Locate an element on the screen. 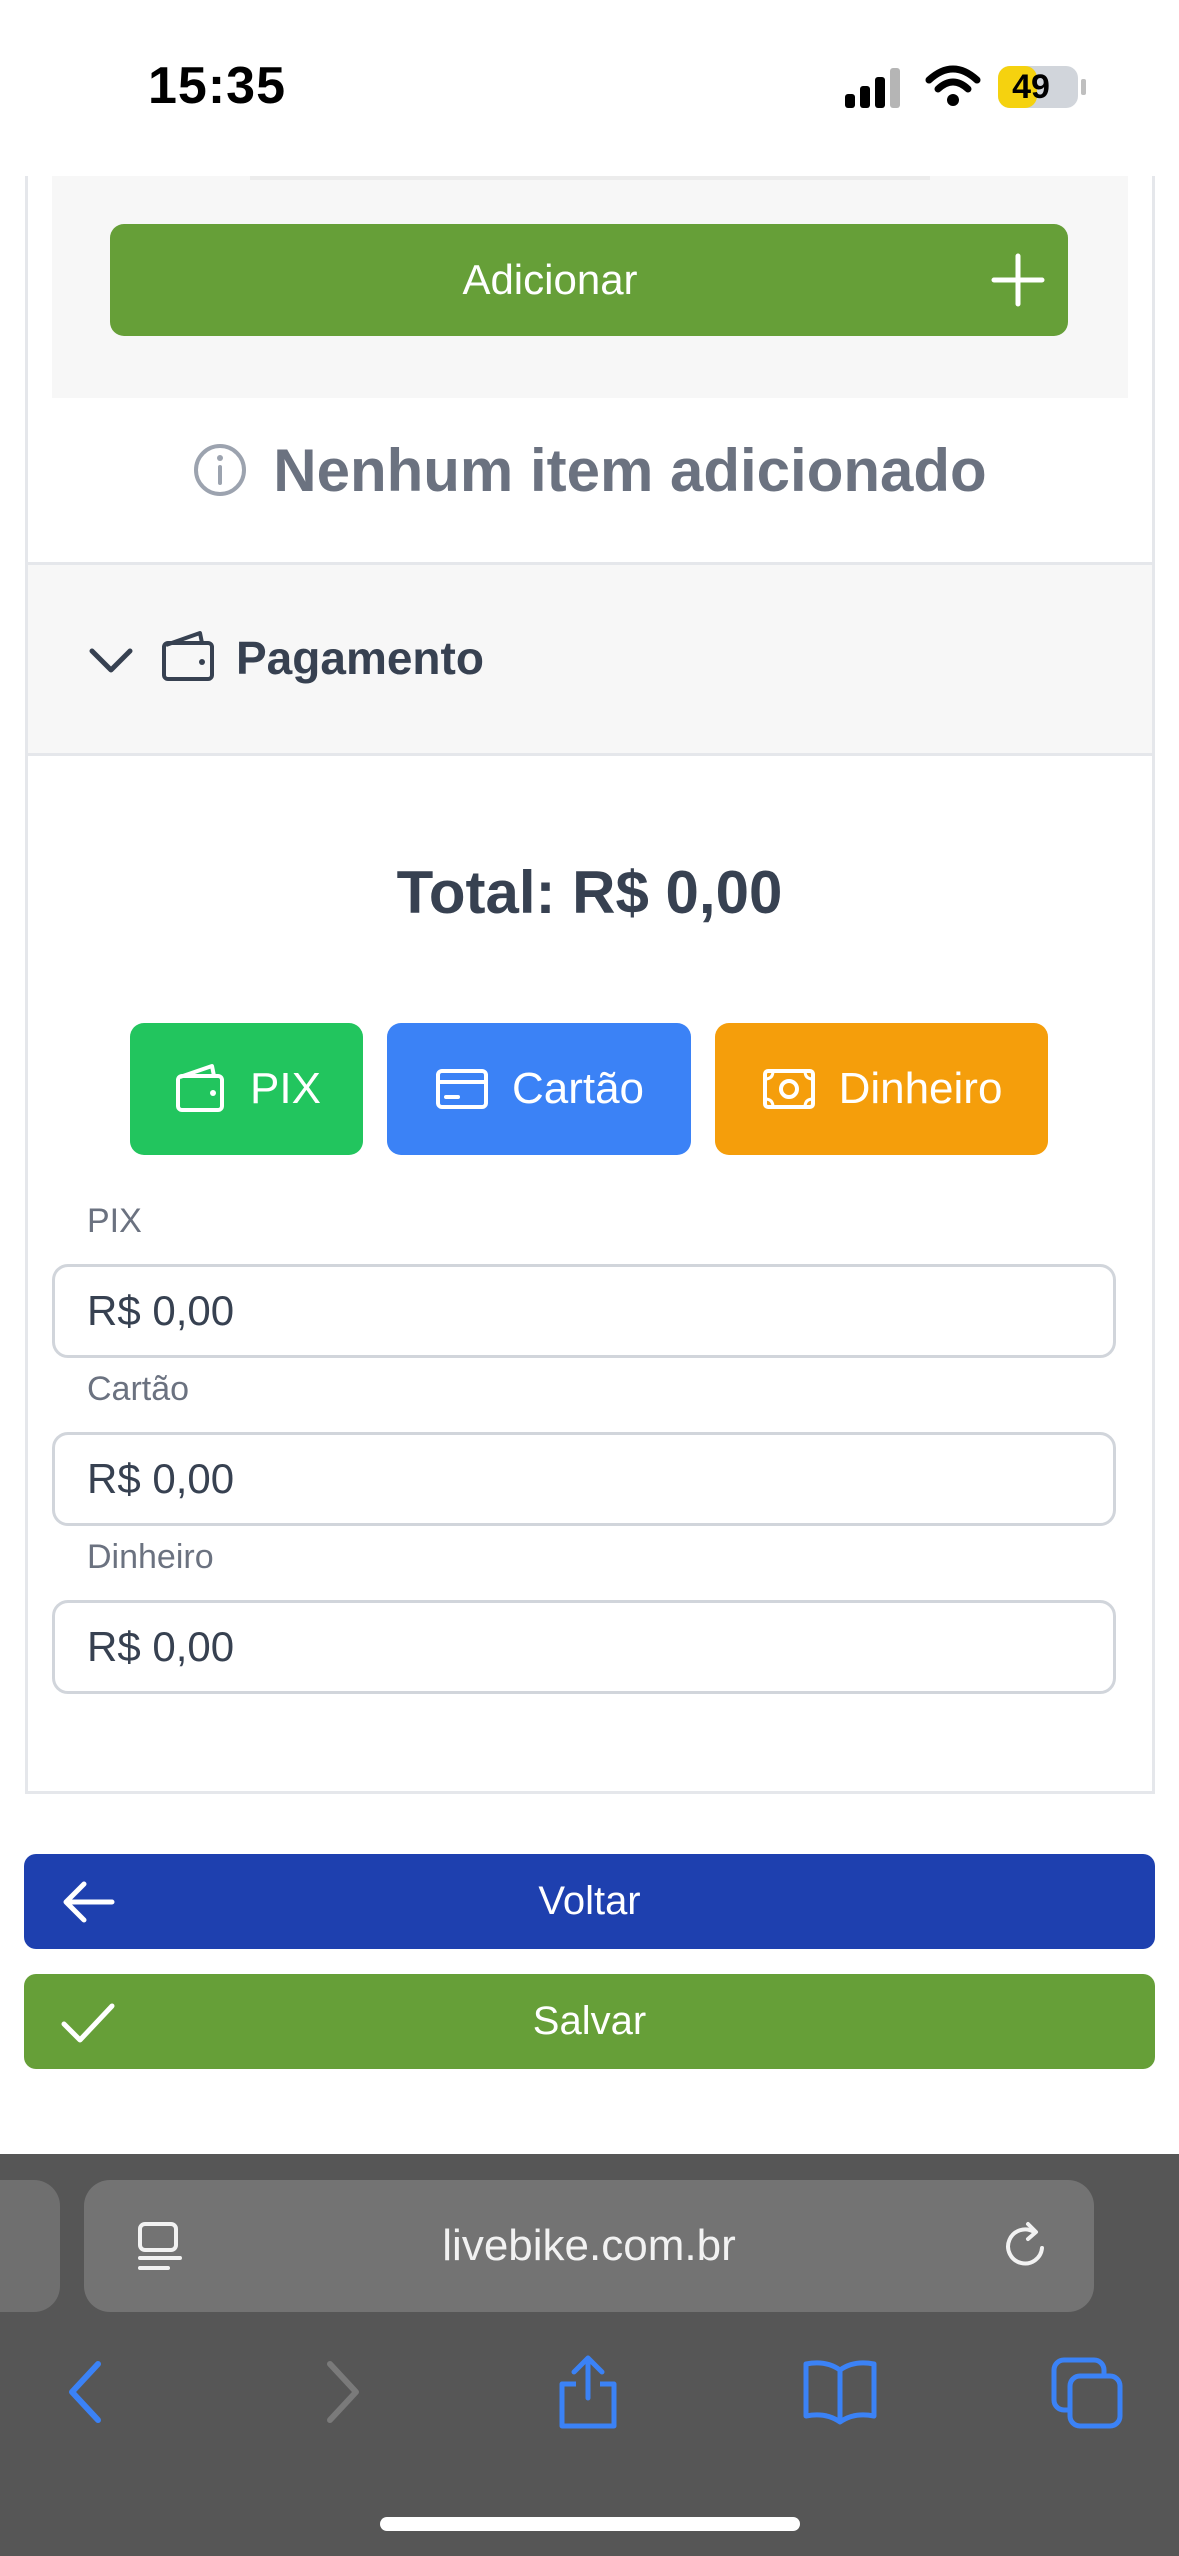 The width and height of the screenshot is (1179, 2556). cash-amount-input: R$ 0,00 is located at coordinates (584, 1647).